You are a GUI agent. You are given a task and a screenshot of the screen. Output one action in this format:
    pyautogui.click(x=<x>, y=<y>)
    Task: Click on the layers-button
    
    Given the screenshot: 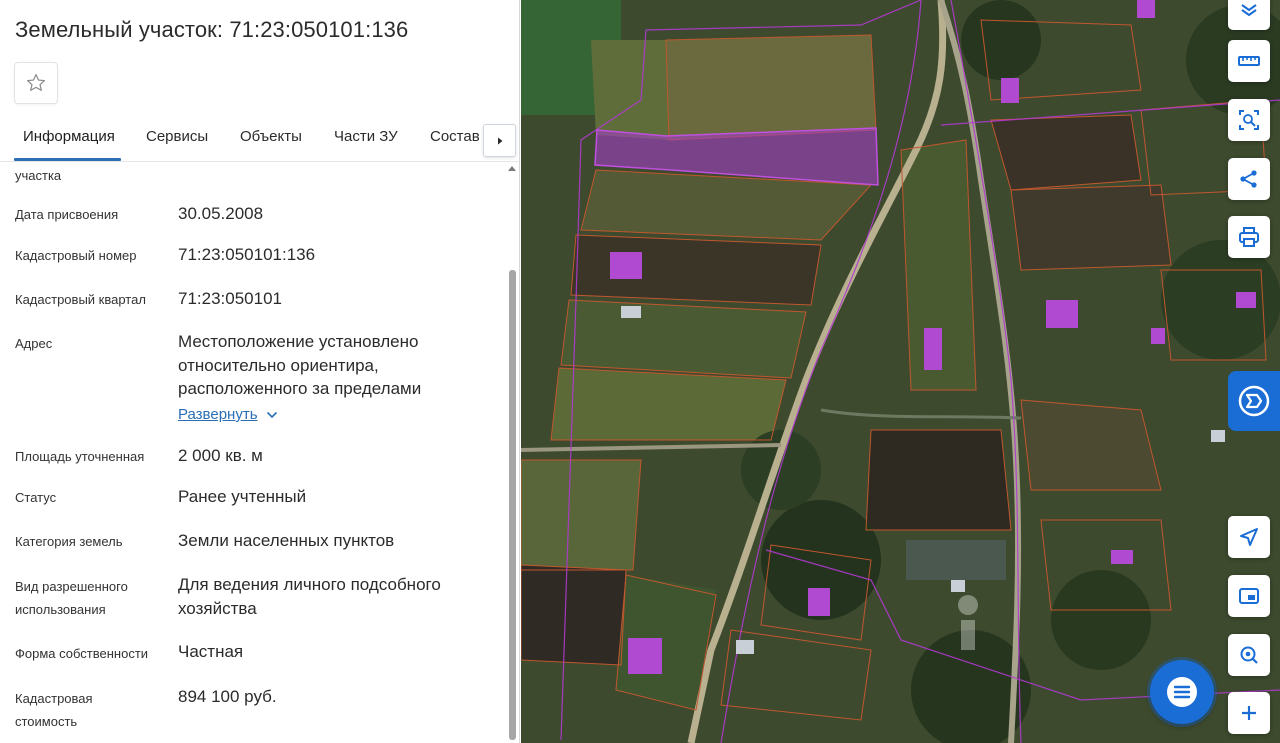 What is the action you would take?
    pyautogui.click(x=1249, y=15)
    